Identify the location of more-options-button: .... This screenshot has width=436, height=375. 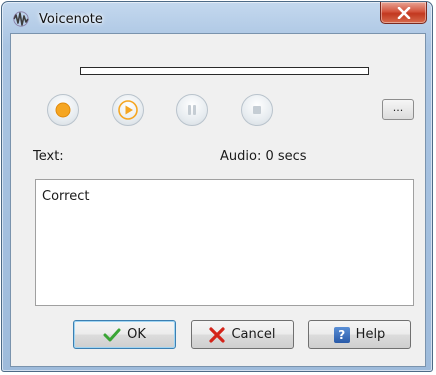
(398, 109).